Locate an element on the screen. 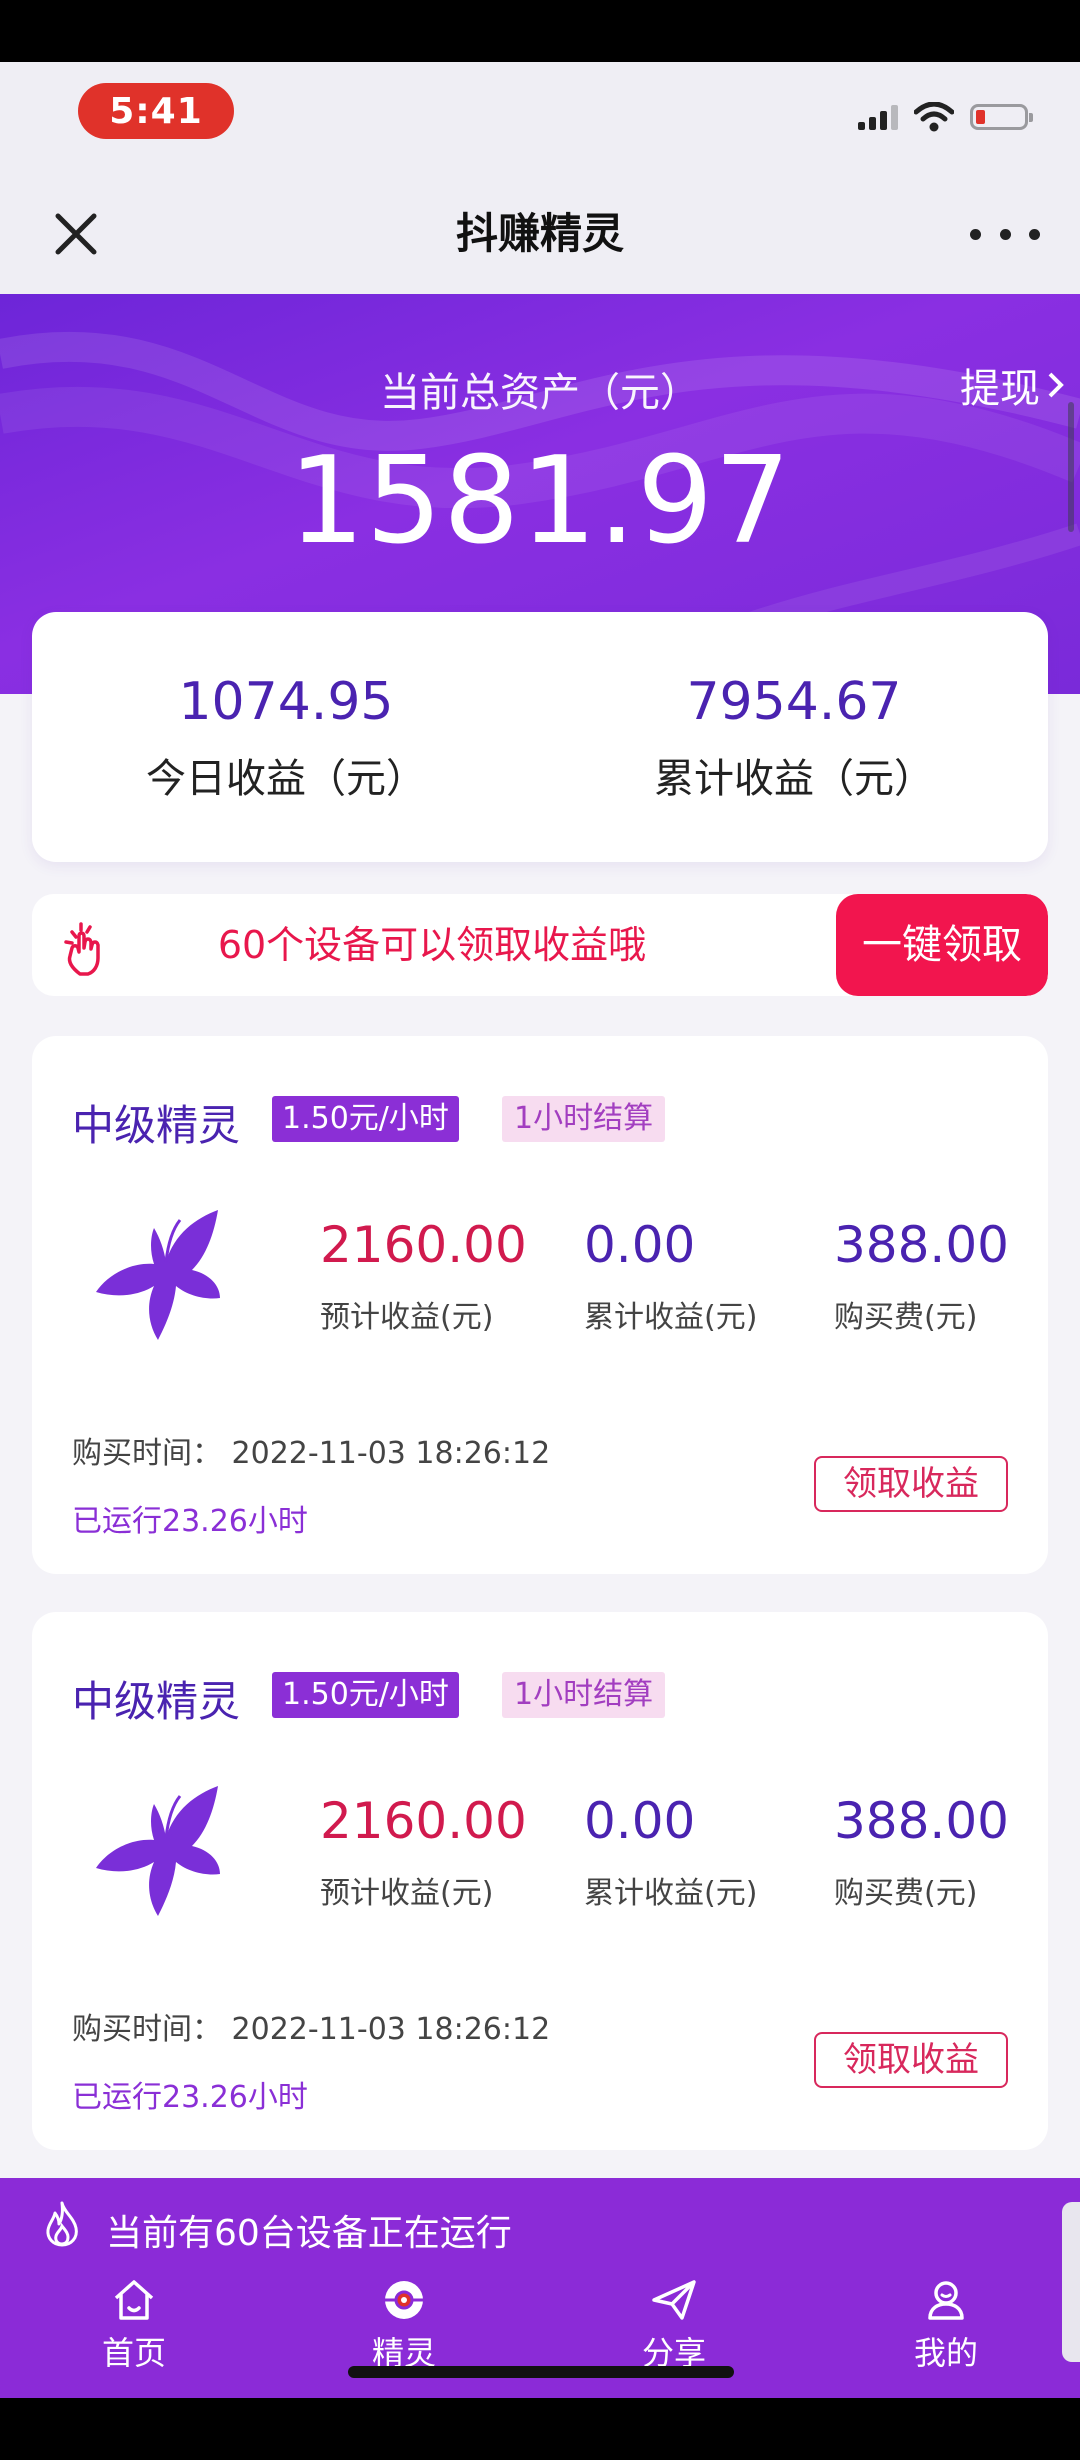 This screenshot has width=1080, height=2460. tap-hand-icon is located at coordinates (82, 949).